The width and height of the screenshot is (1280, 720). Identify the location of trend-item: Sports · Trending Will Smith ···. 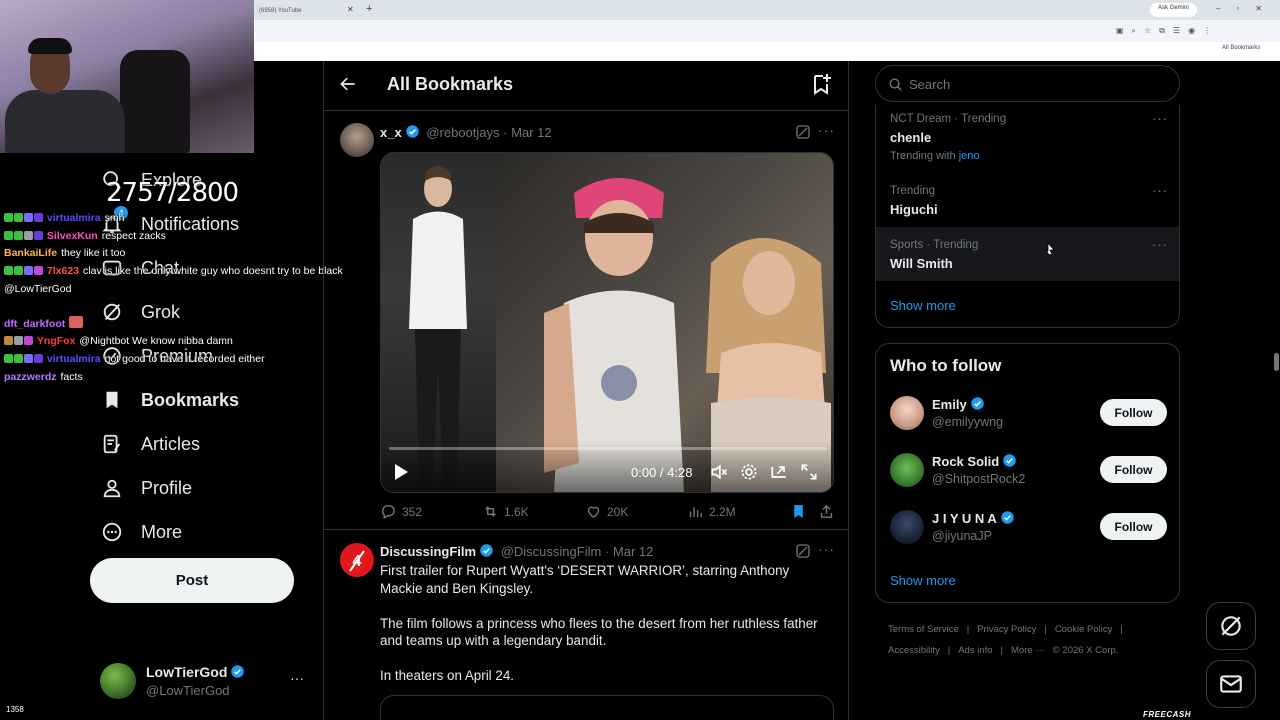
(1027, 254).